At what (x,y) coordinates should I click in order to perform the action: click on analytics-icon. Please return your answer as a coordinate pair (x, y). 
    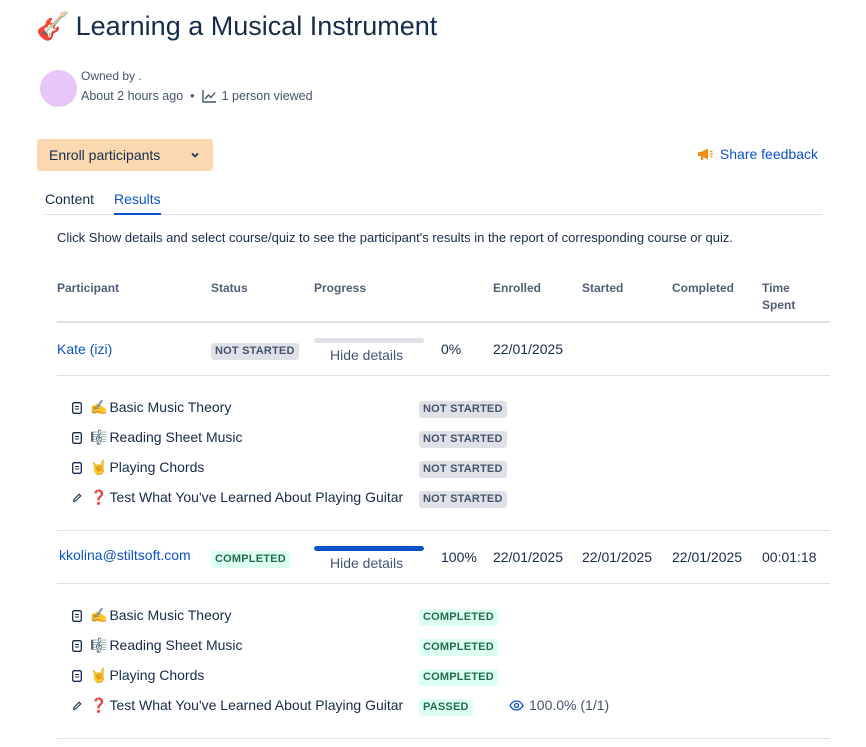
    Looking at the image, I should click on (209, 96).